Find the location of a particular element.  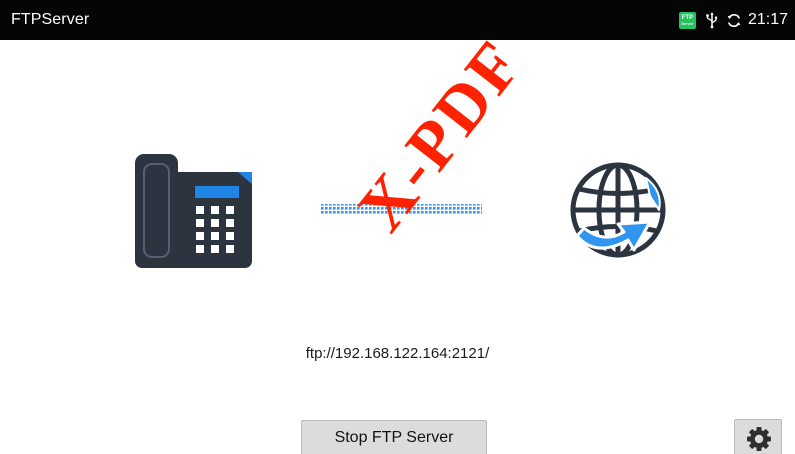

settings-button is located at coordinates (758, 436).